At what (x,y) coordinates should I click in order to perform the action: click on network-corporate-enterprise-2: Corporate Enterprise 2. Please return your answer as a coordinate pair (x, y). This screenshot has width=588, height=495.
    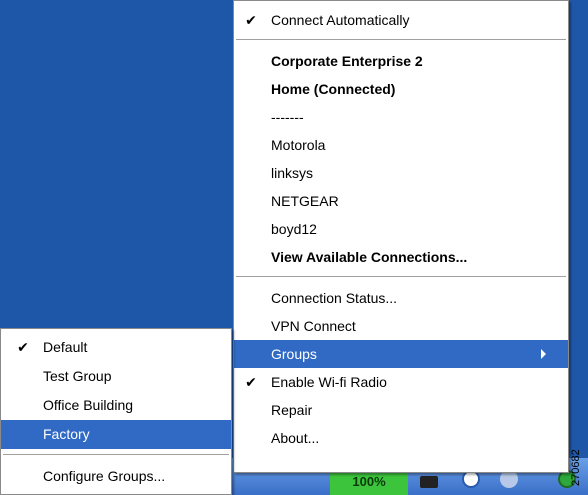
    Looking at the image, I should click on (401, 61).